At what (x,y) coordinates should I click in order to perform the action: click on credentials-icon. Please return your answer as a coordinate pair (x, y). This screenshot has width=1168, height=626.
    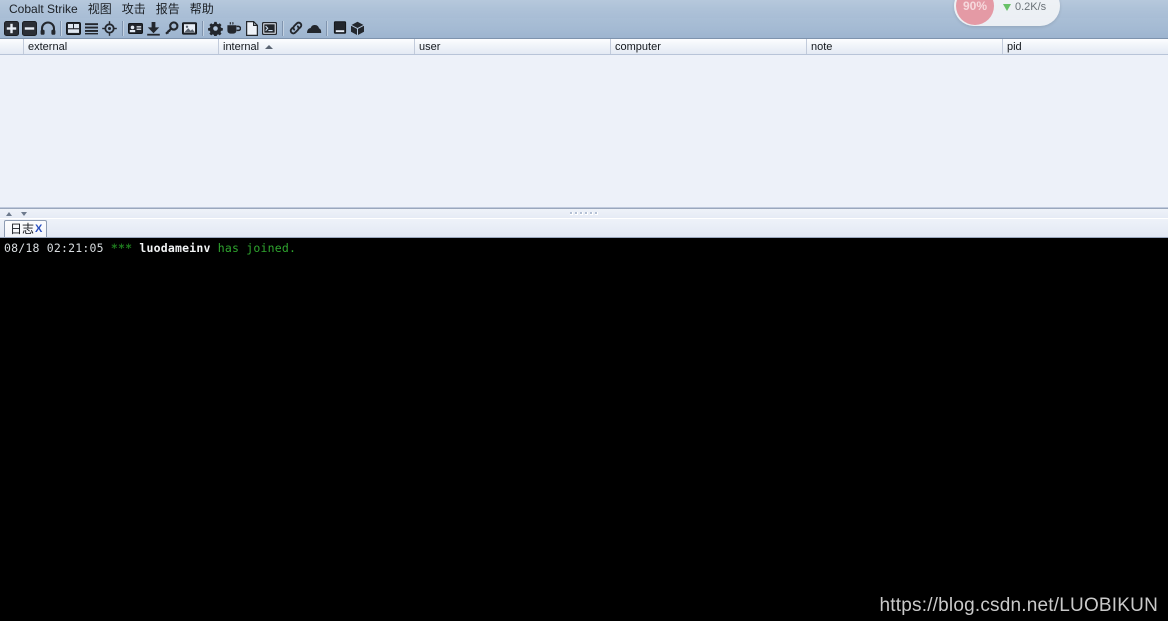
    Looking at the image, I should click on (135, 28).